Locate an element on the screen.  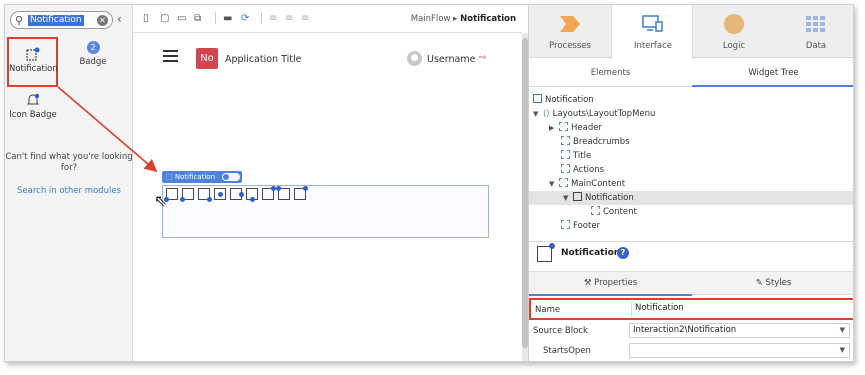
tree-item-notification-widget: ▼ Notification is located at coordinates (598, 198).